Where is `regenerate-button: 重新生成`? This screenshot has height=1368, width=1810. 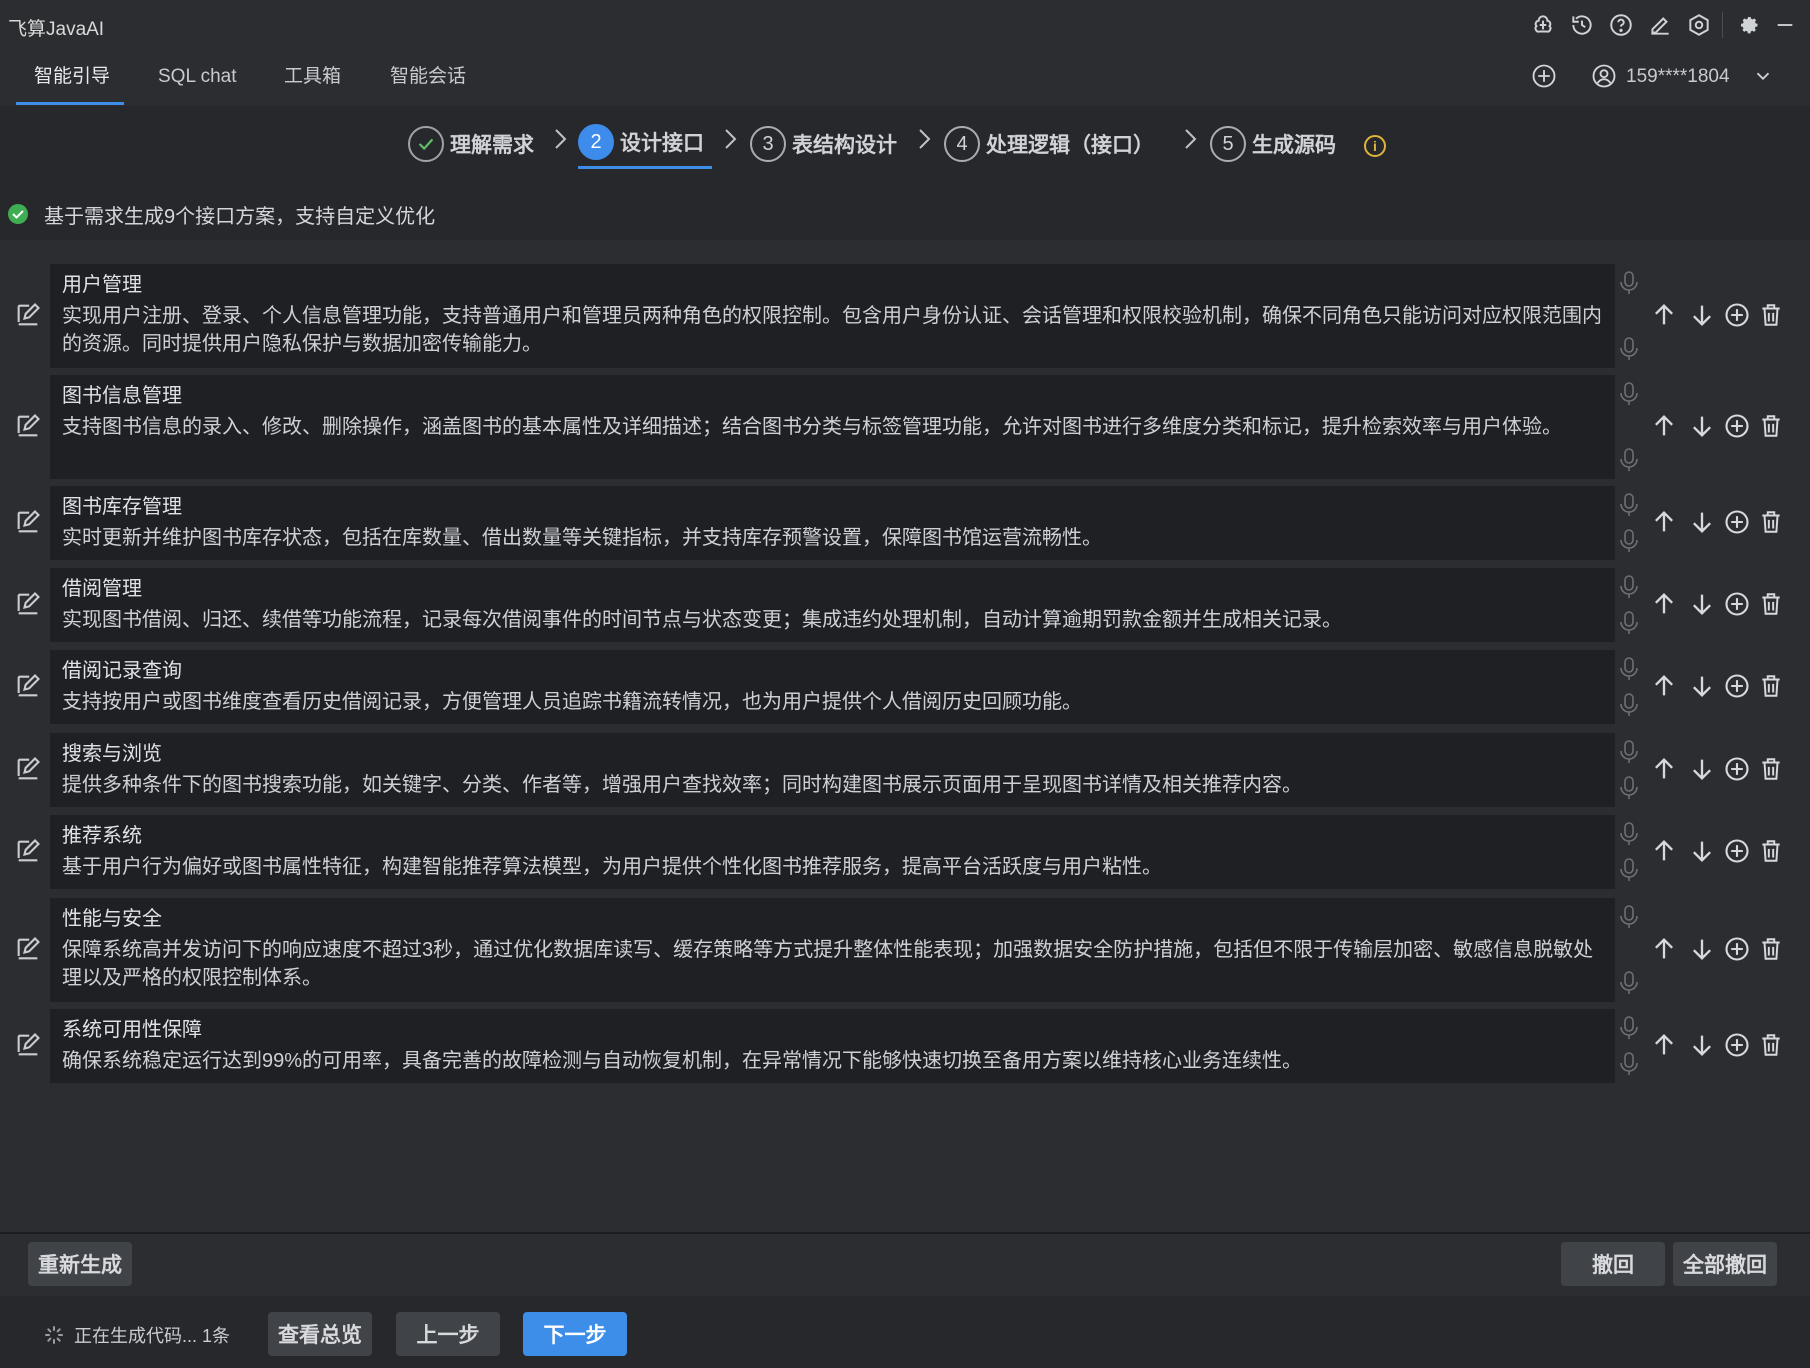
regenerate-button: 重新生成 is located at coordinates (80, 1264).